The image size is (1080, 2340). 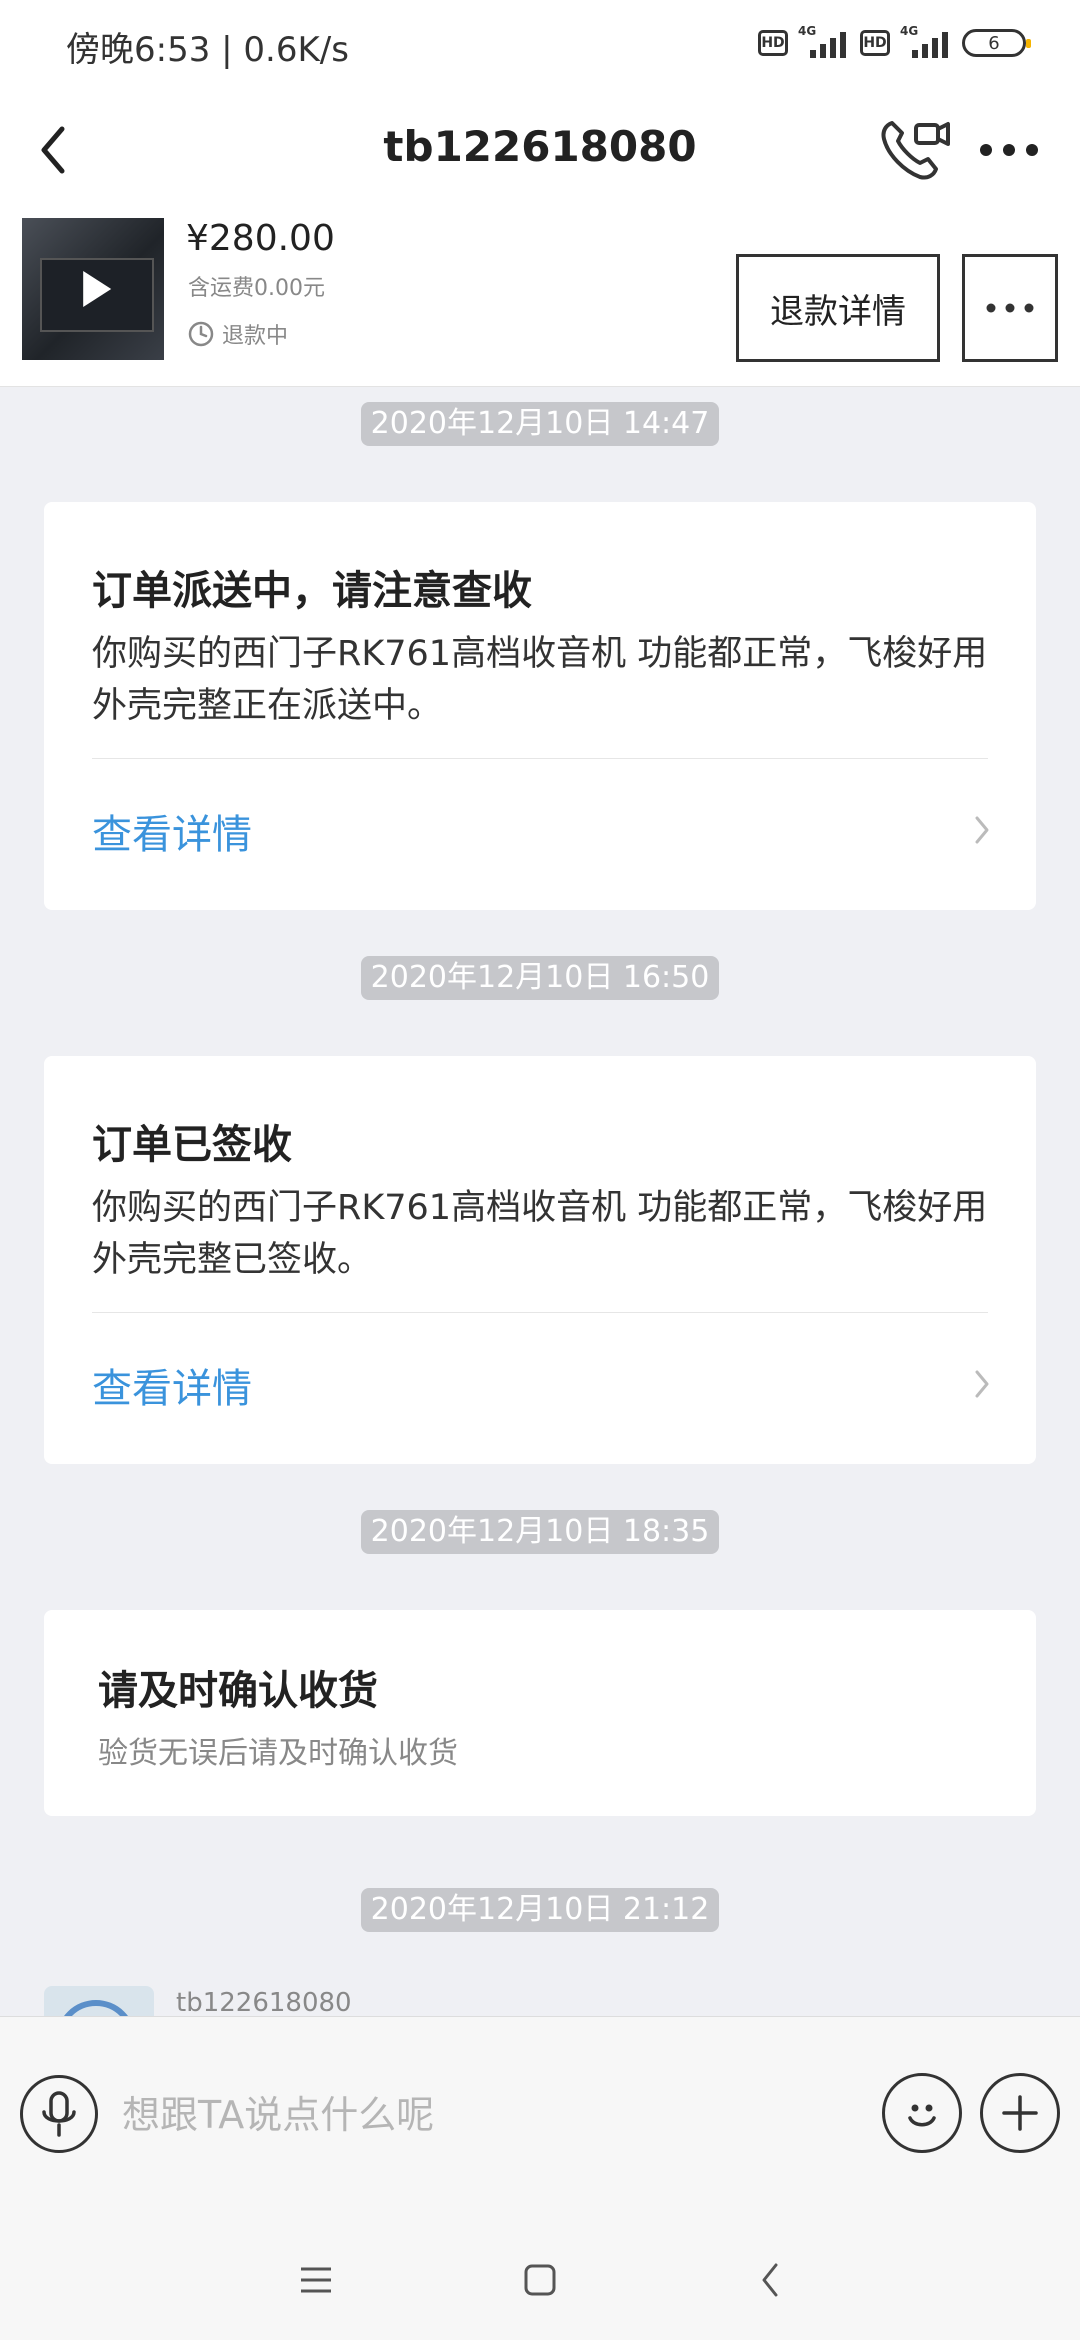 What do you see at coordinates (838, 308) in the screenshot?
I see `refund-details-button: 退款详情` at bounding box center [838, 308].